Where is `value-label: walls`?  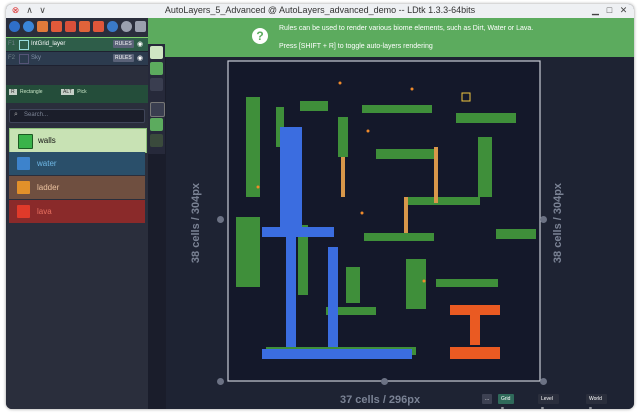 value-label: walls is located at coordinates (47, 140).